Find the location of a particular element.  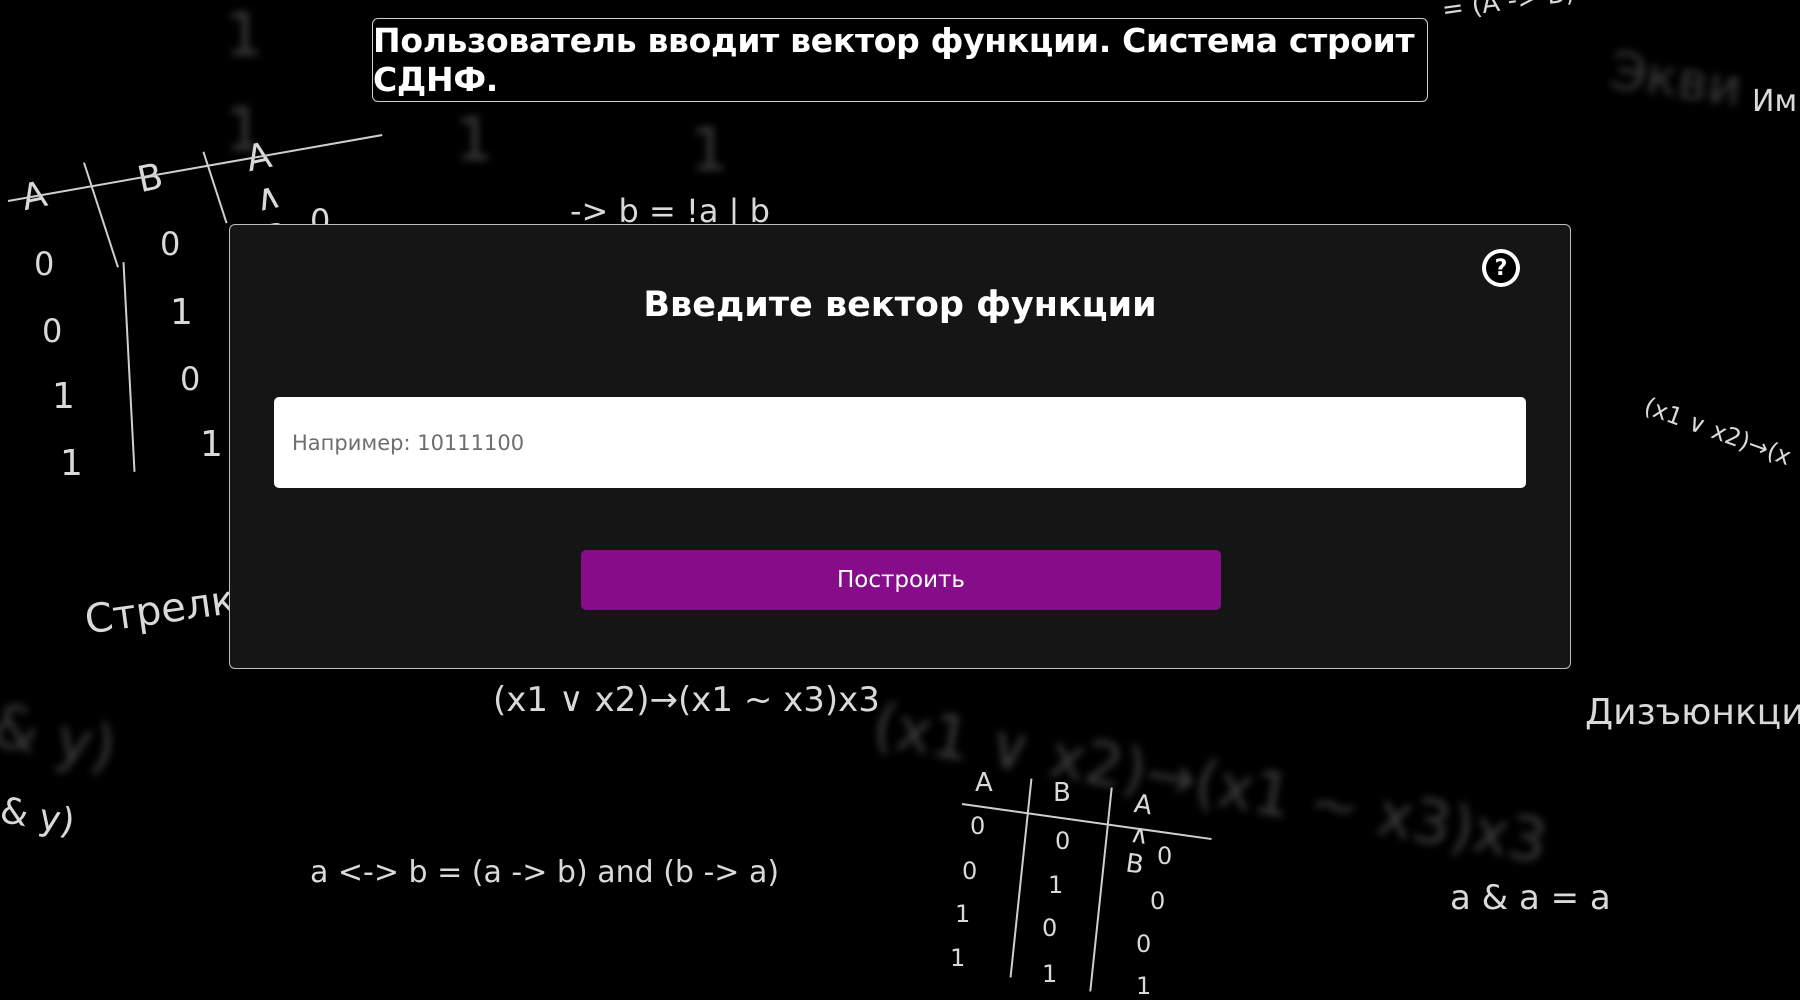

function-vector-input is located at coordinates (900, 442).